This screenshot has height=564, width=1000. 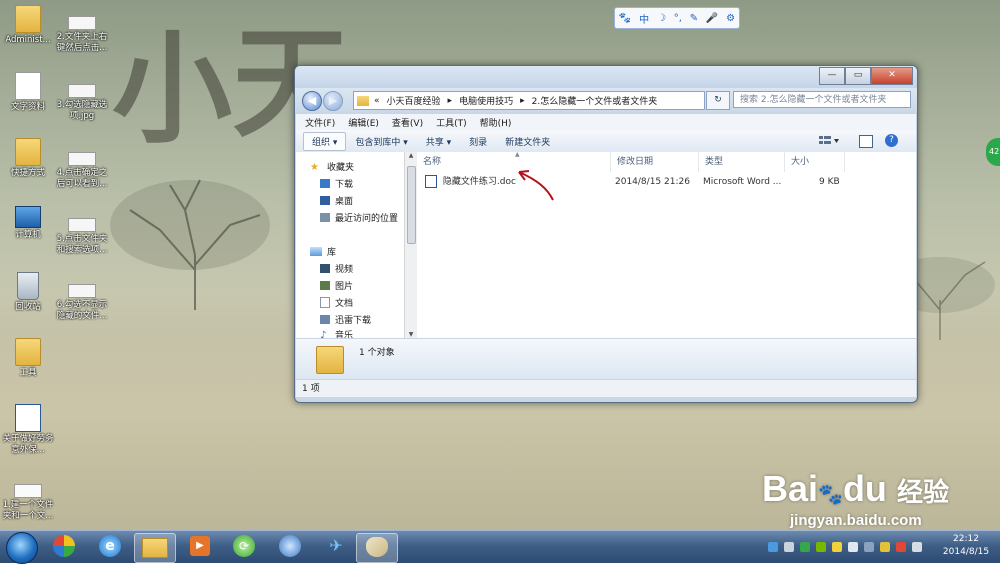 I want to click on organize-button: 组织 ▾, so click(x=325, y=141).